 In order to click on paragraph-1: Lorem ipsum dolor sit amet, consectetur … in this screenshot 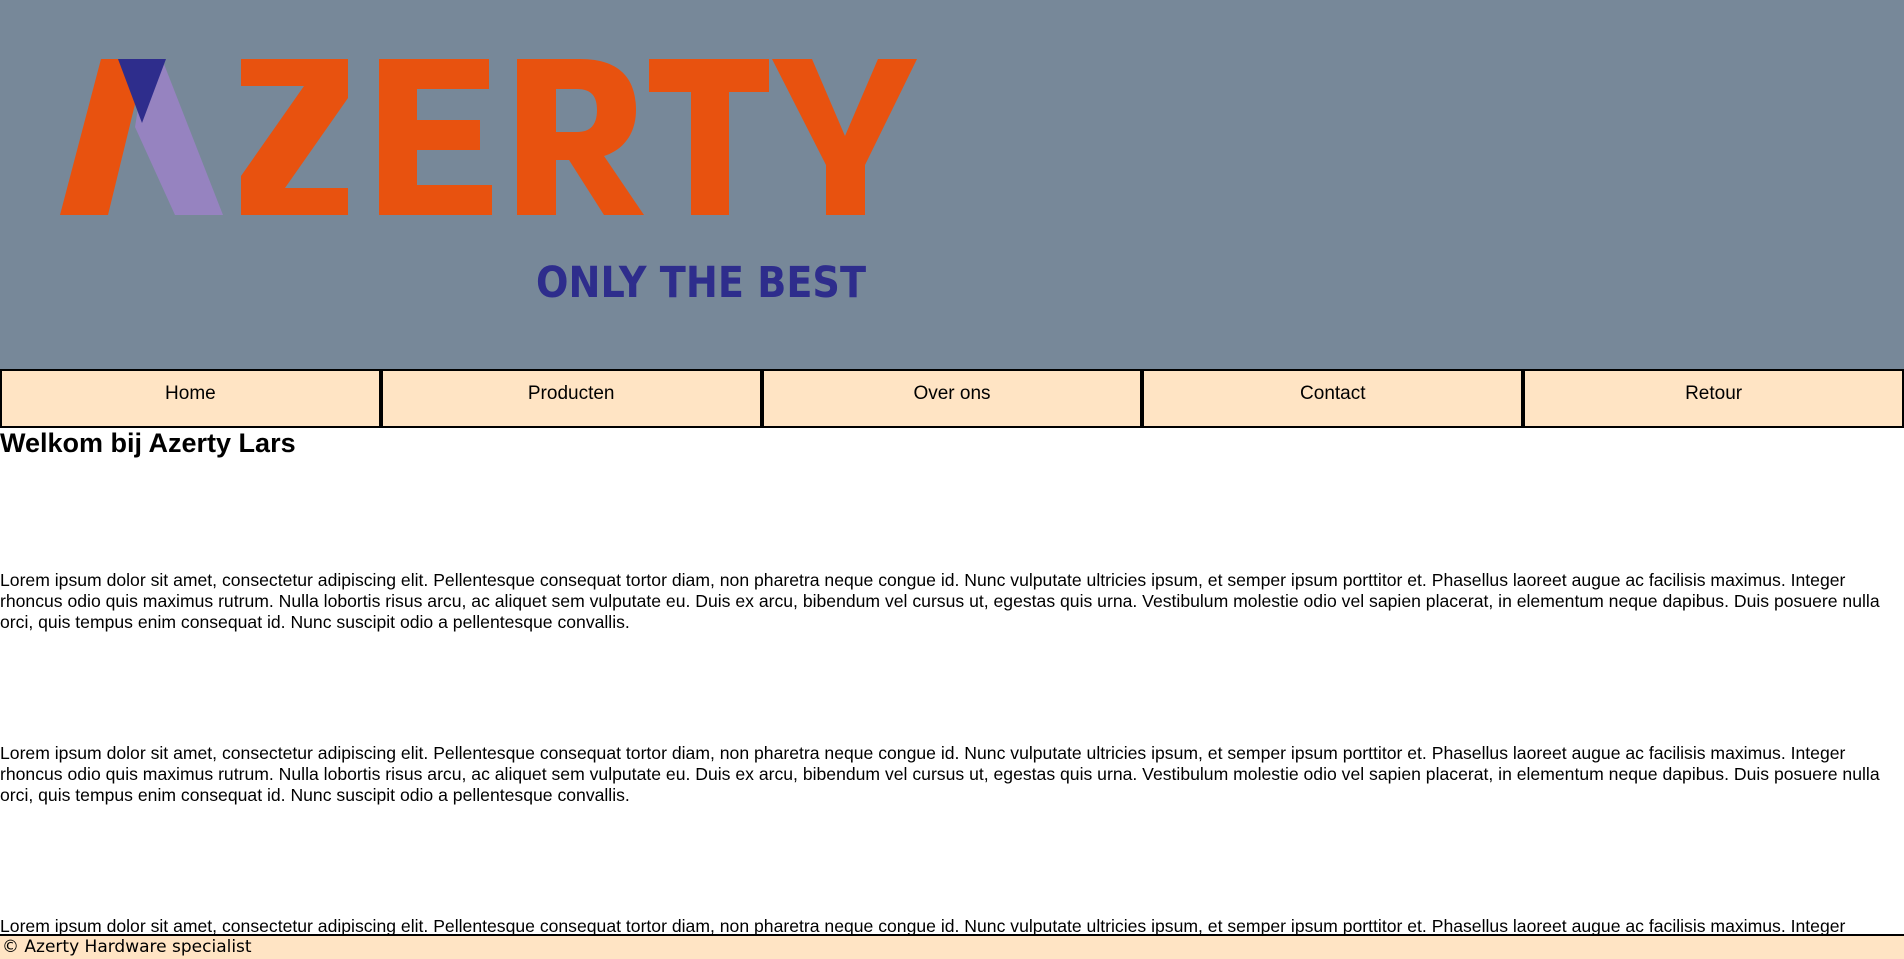, I will do `click(940, 601)`.